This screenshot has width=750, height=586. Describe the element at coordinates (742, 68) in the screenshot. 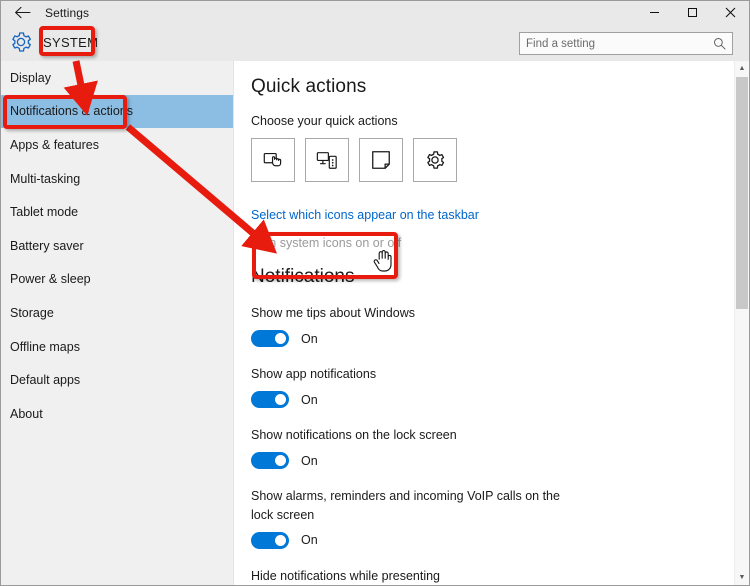

I see `scrollbar-up-arrow: ▲` at that location.